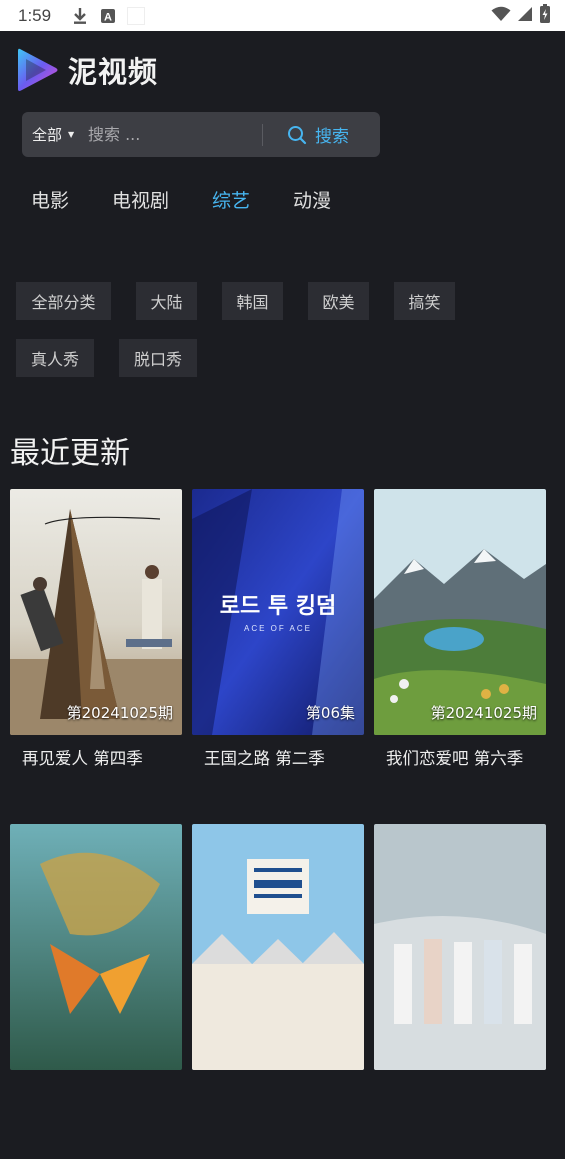 The height and width of the screenshot is (1159, 565). Describe the element at coordinates (63, 301) in the screenshot. I see `filter-chip-all: 全部分类` at that location.